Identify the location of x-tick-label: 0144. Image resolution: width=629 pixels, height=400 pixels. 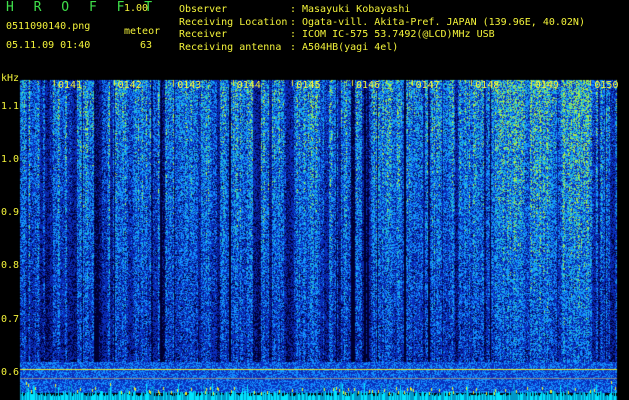
(248, 85).